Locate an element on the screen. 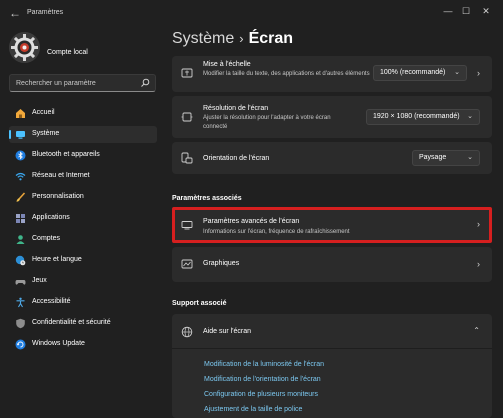 This screenshot has width=503, height=418. orientation-title: Orientation de l'écran is located at coordinates (236, 158).